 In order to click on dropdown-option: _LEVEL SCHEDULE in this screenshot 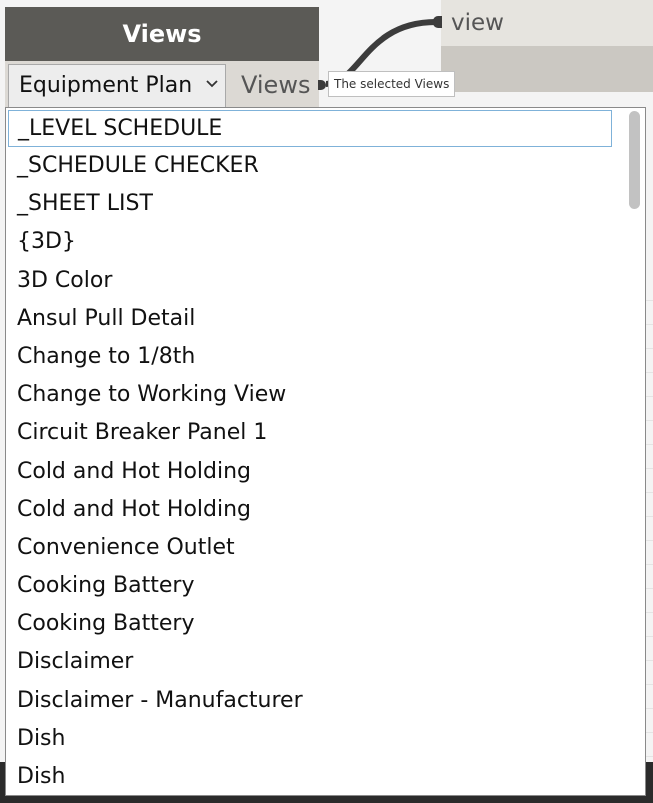, I will do `click(310, 128)`.